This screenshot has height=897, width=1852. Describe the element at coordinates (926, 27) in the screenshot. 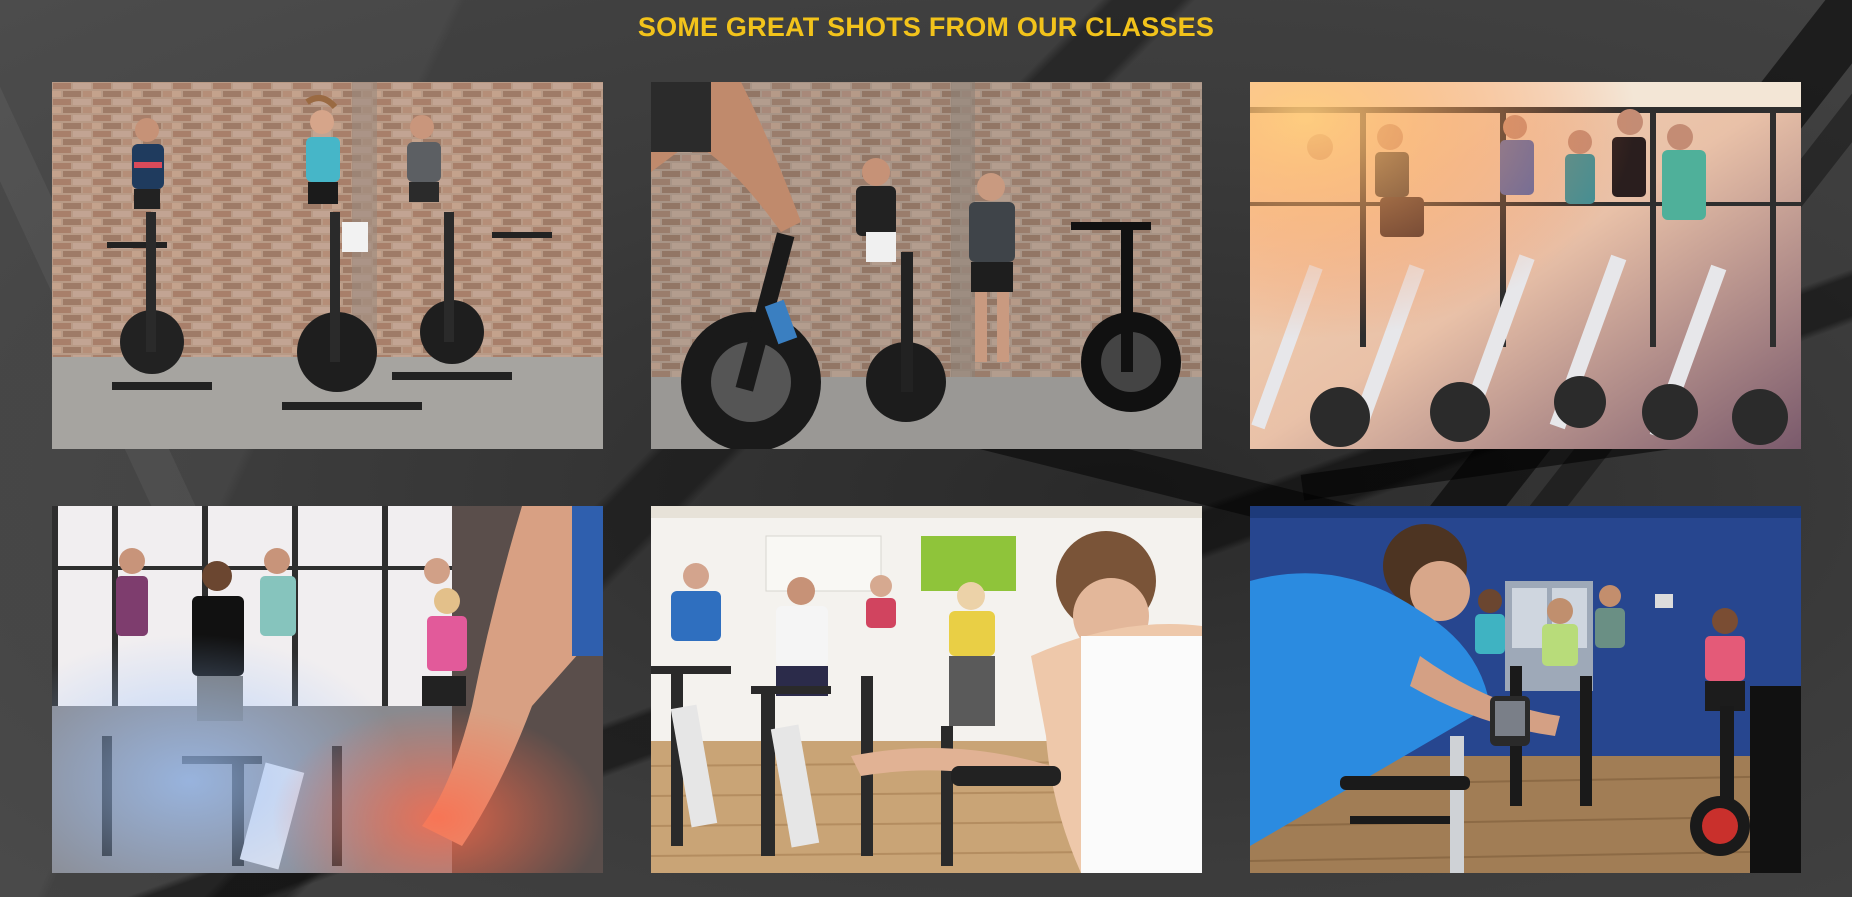

I see `section-heading: SOME GREAT SHOTS FROM OUR CLASSES` at that location.